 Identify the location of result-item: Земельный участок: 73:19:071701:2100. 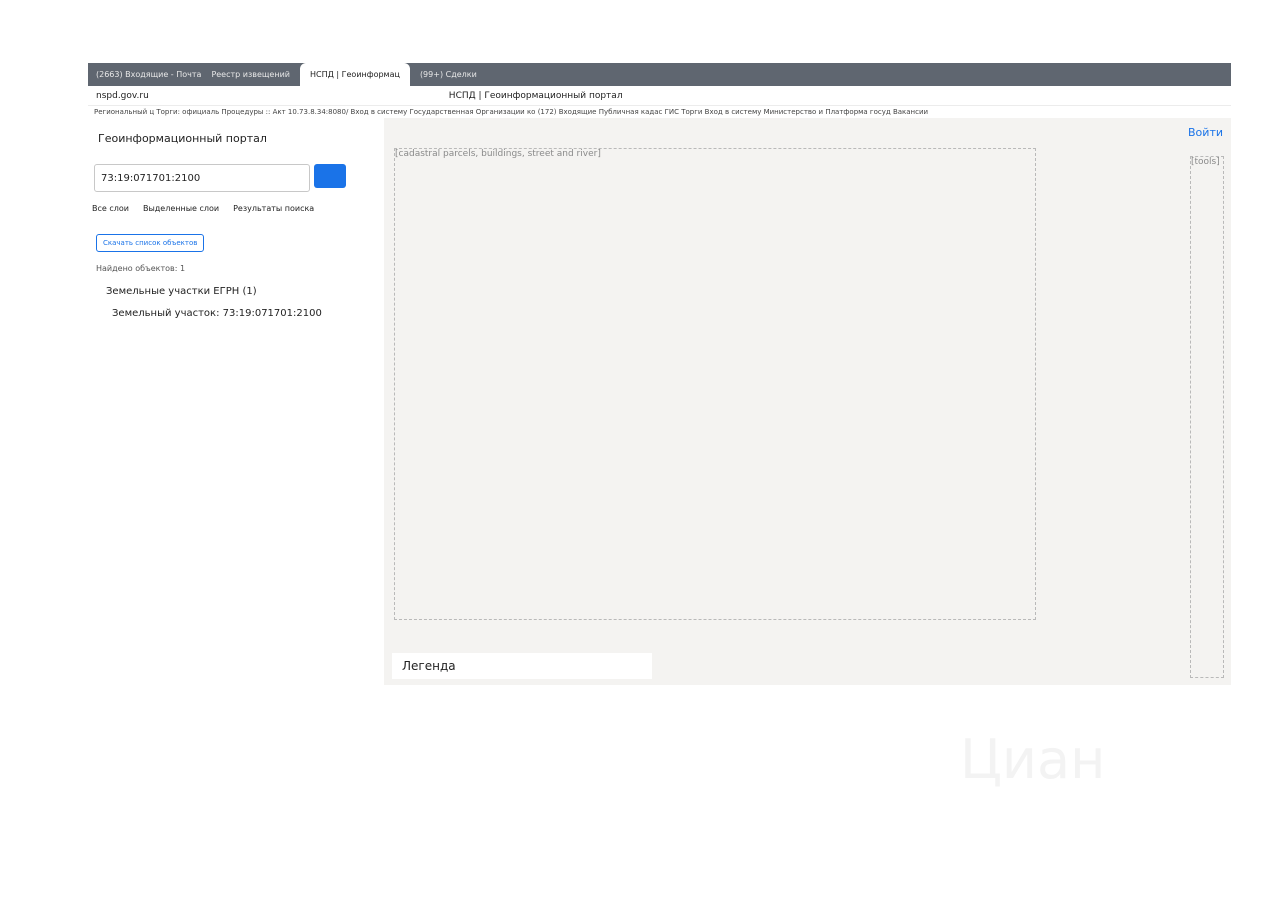
(217, 313).